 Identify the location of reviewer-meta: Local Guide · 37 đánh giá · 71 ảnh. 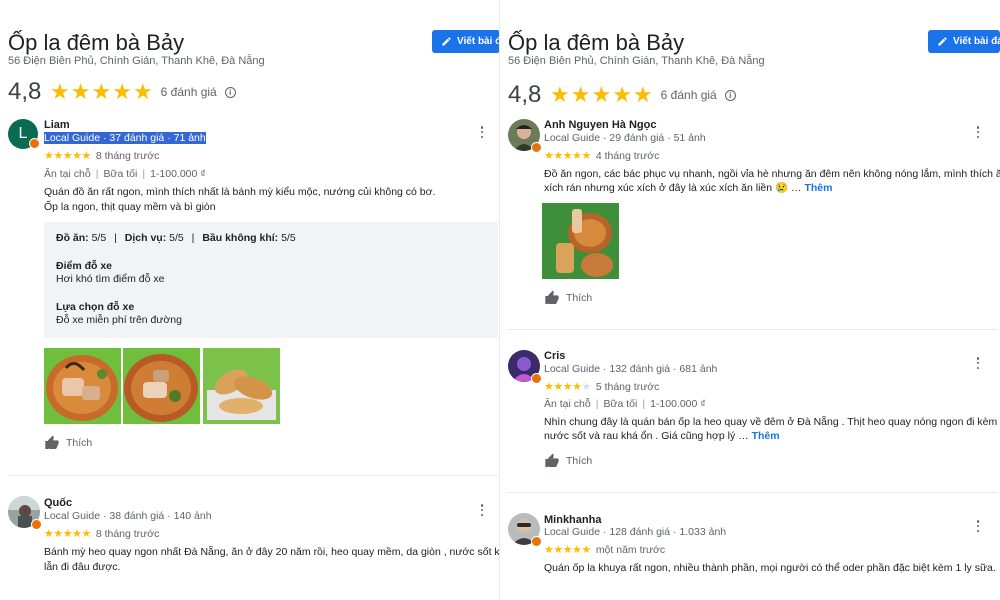
(125, 138).